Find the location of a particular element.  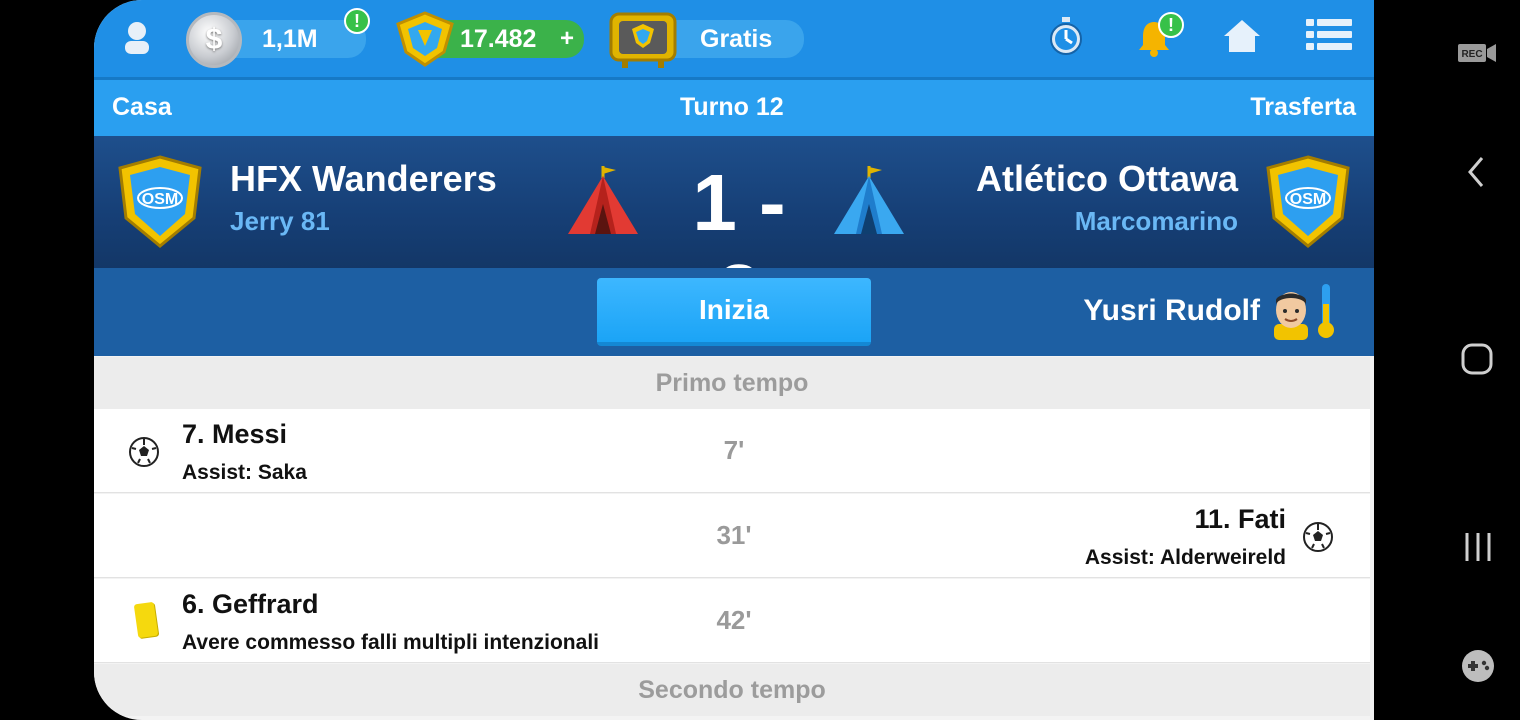

round-label: Turno 12 is located at coordinates (732, 107).